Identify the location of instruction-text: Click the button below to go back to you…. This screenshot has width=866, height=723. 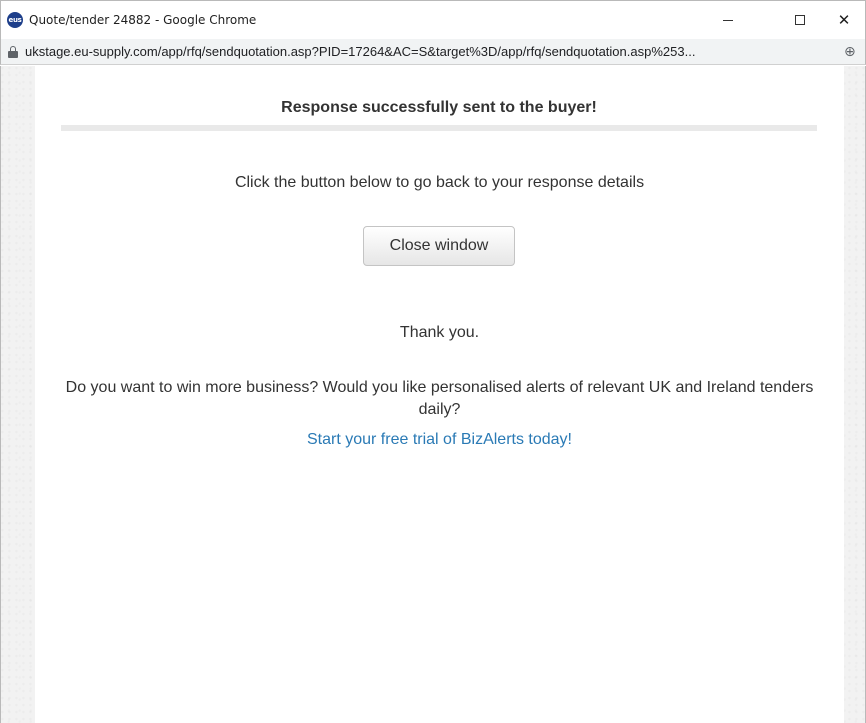
(439, 182).